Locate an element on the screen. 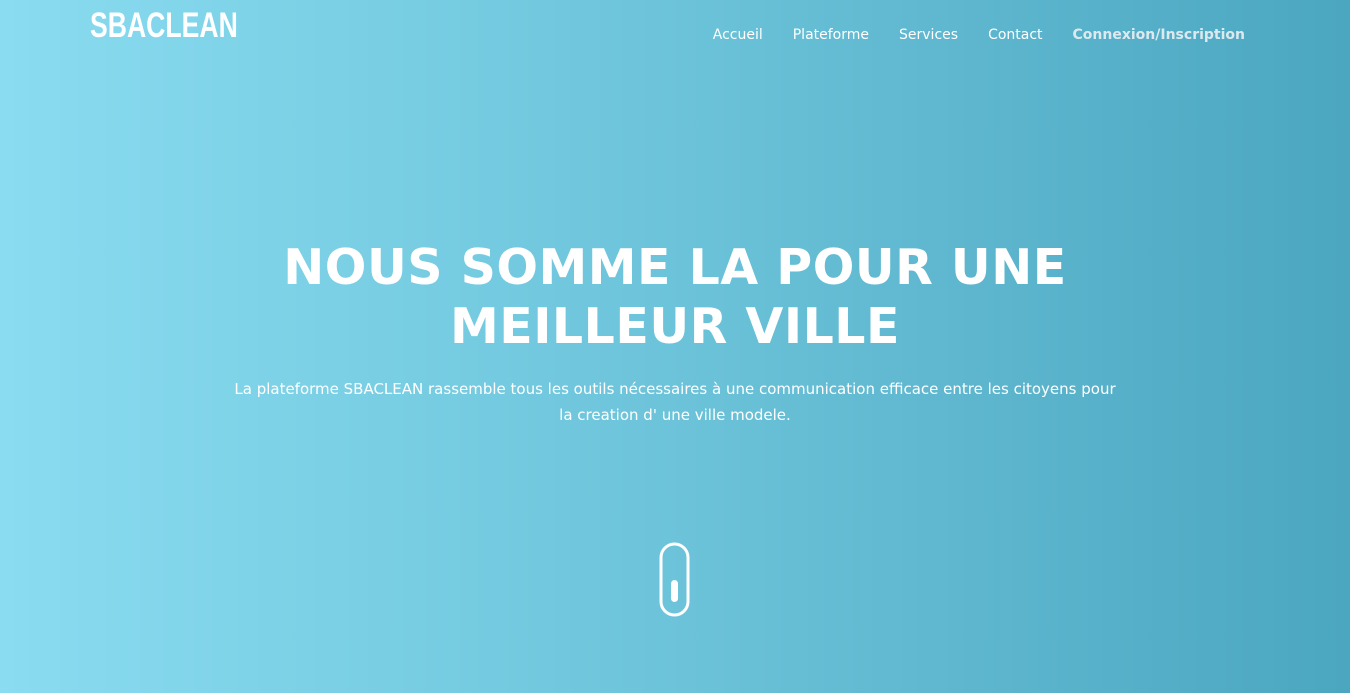 The width and height of the screenshot is (1350, 693). nav-item-services: Services is located at coordinates (928, 34).